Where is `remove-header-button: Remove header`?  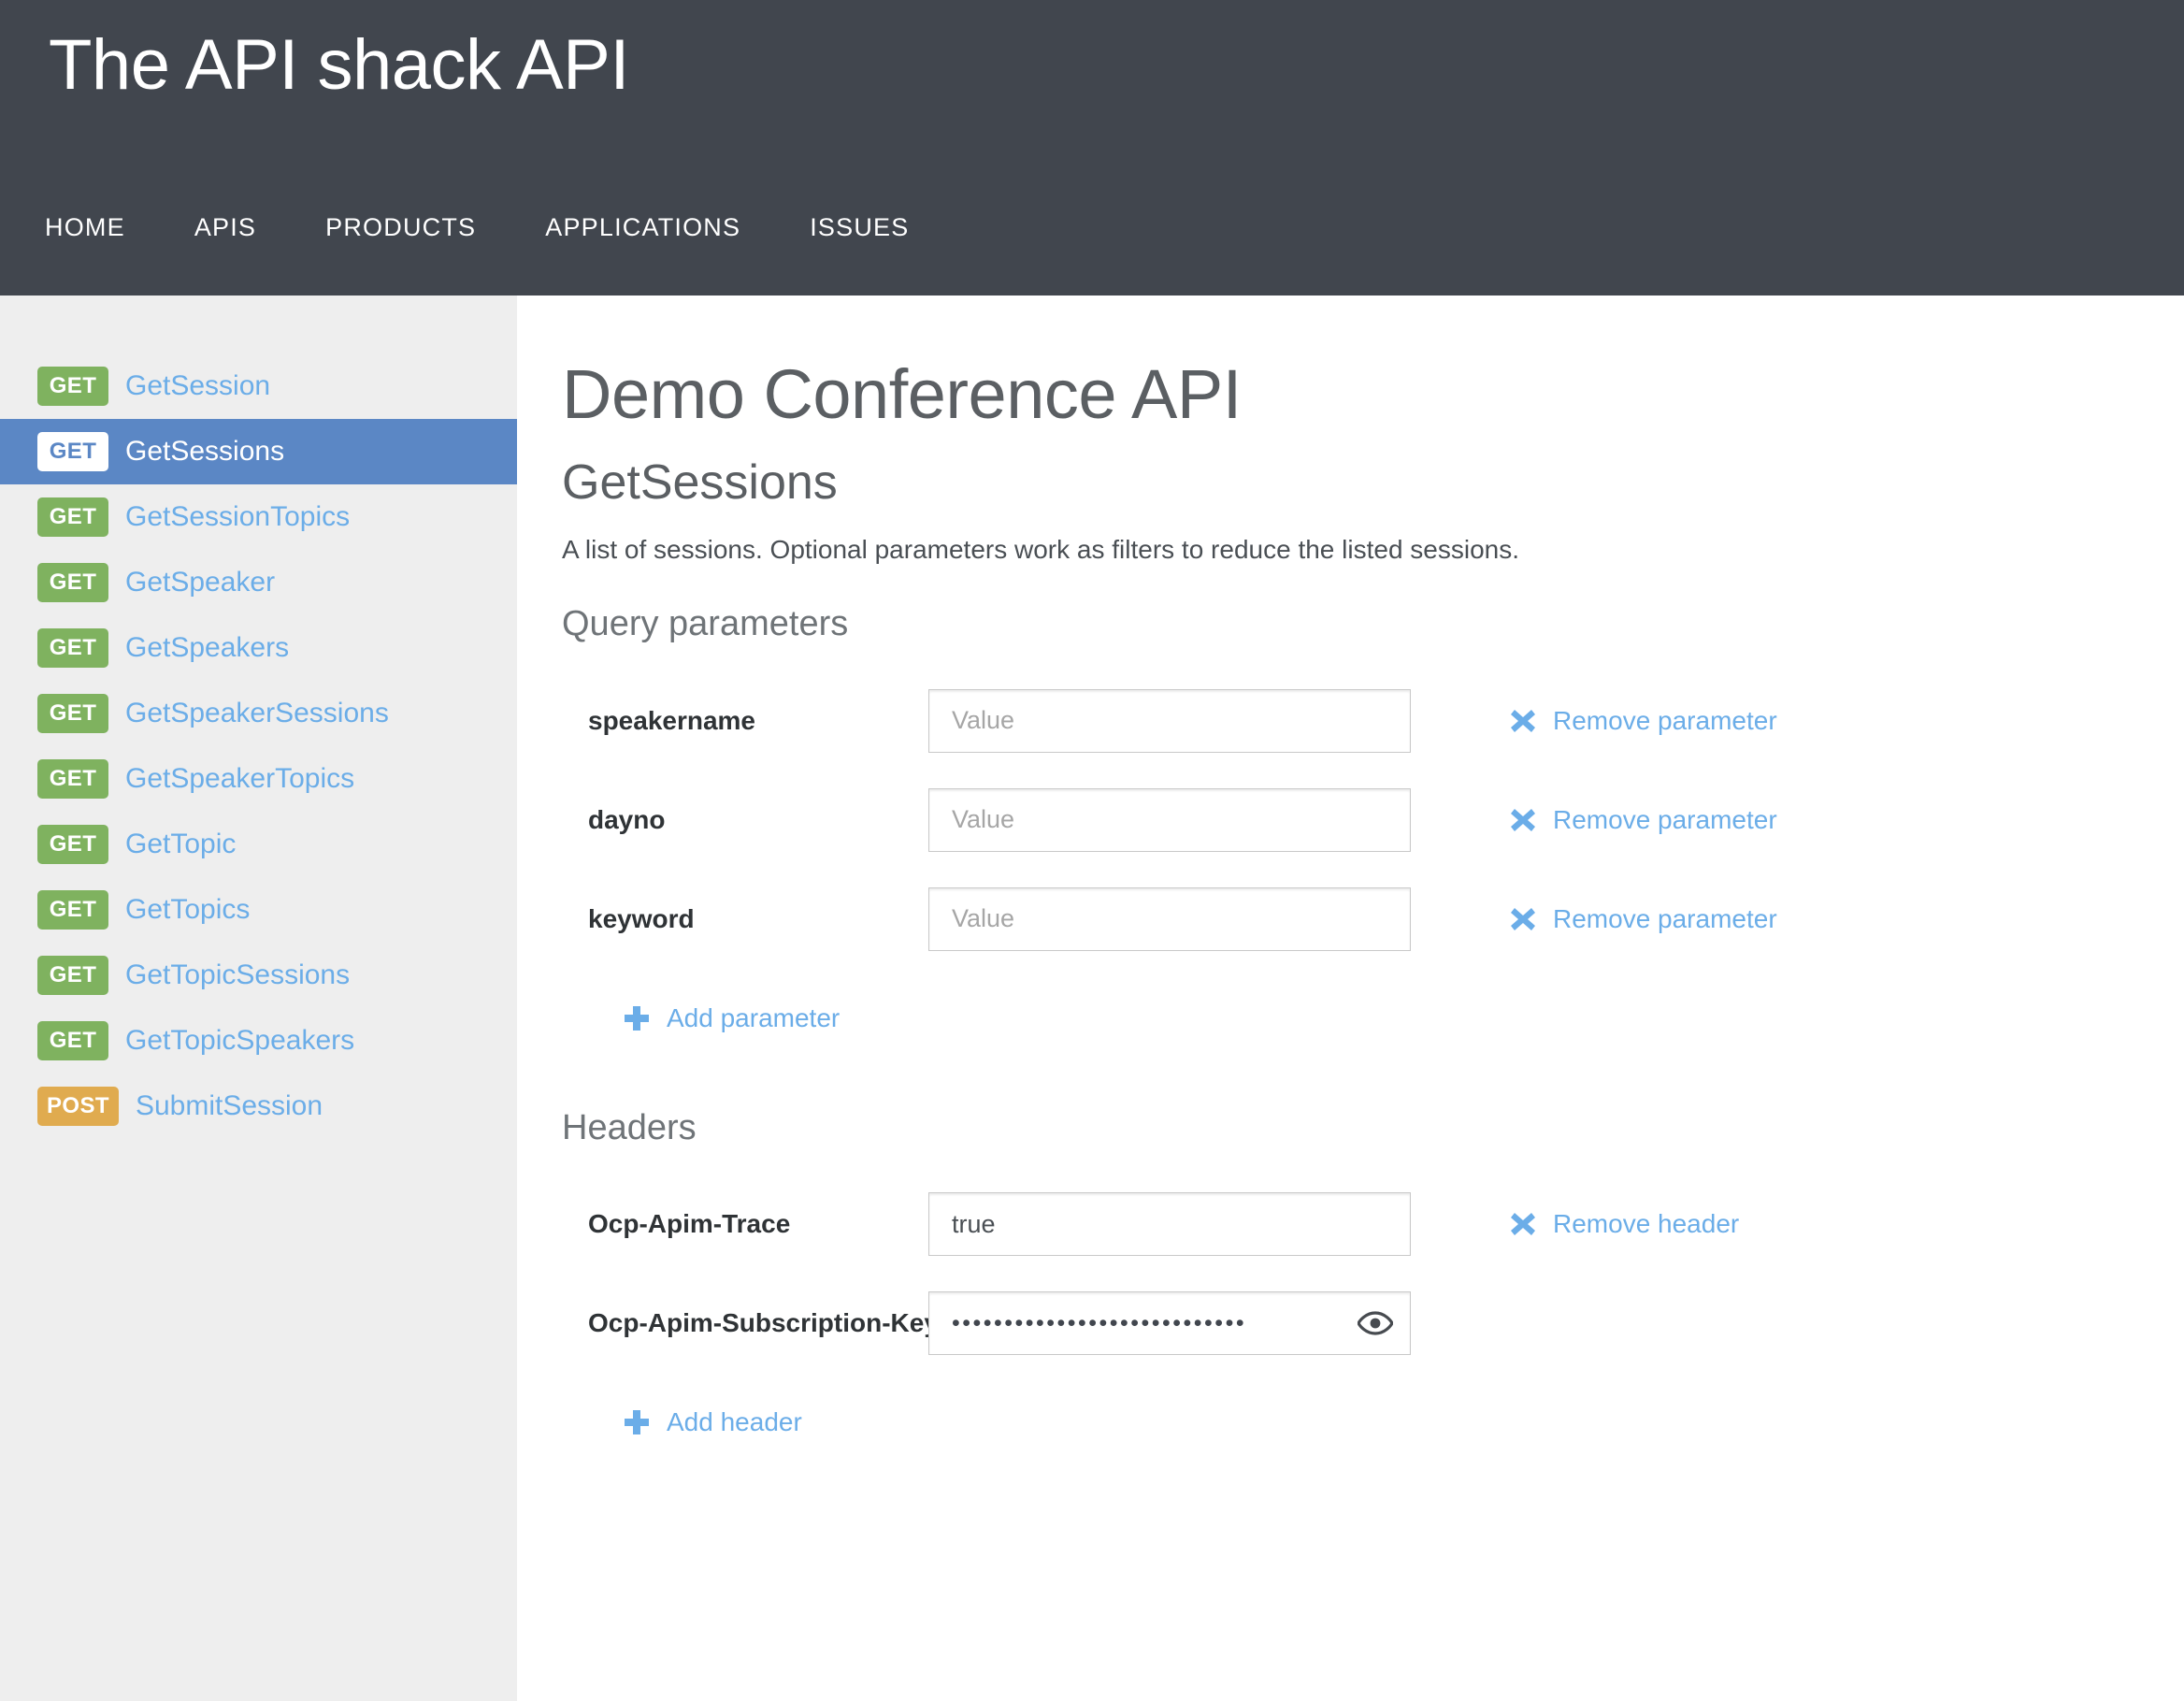 remove-header-button: Remove header is located at coordinates (1623, 1224).